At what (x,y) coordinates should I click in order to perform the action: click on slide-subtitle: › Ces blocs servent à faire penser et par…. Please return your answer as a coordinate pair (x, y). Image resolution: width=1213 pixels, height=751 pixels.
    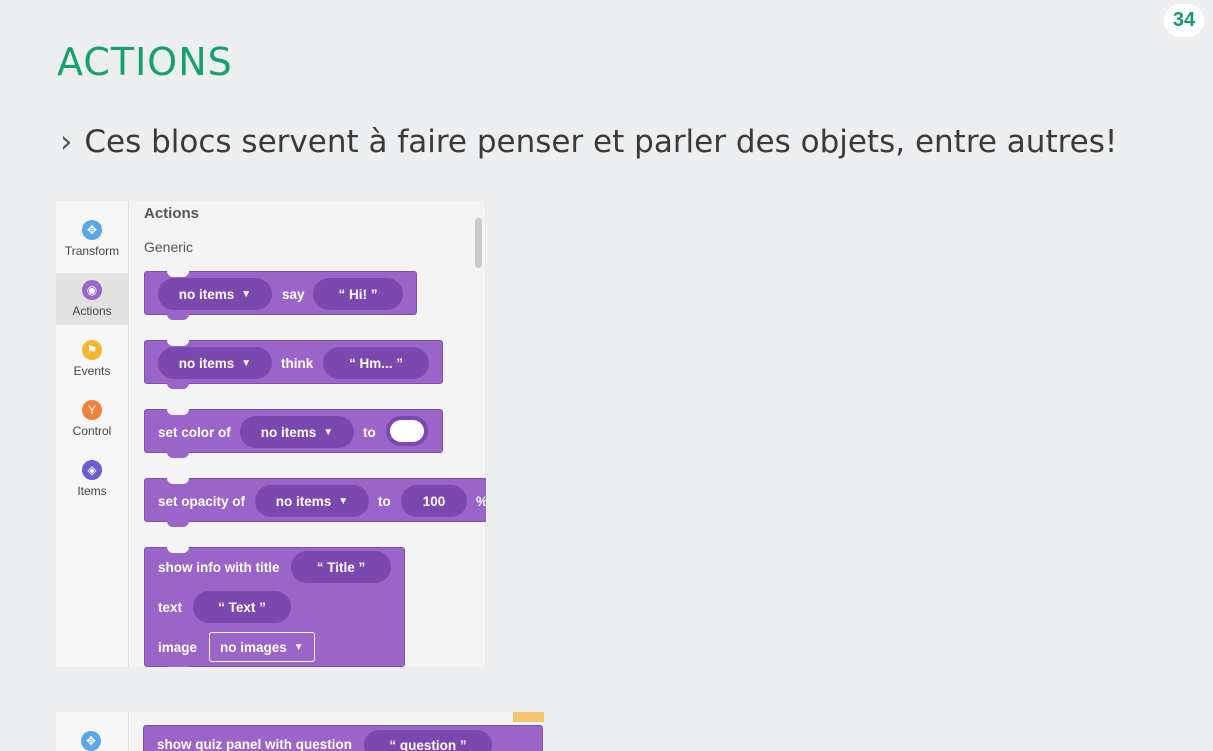
    Looking at the image, I should click on (588, 142).